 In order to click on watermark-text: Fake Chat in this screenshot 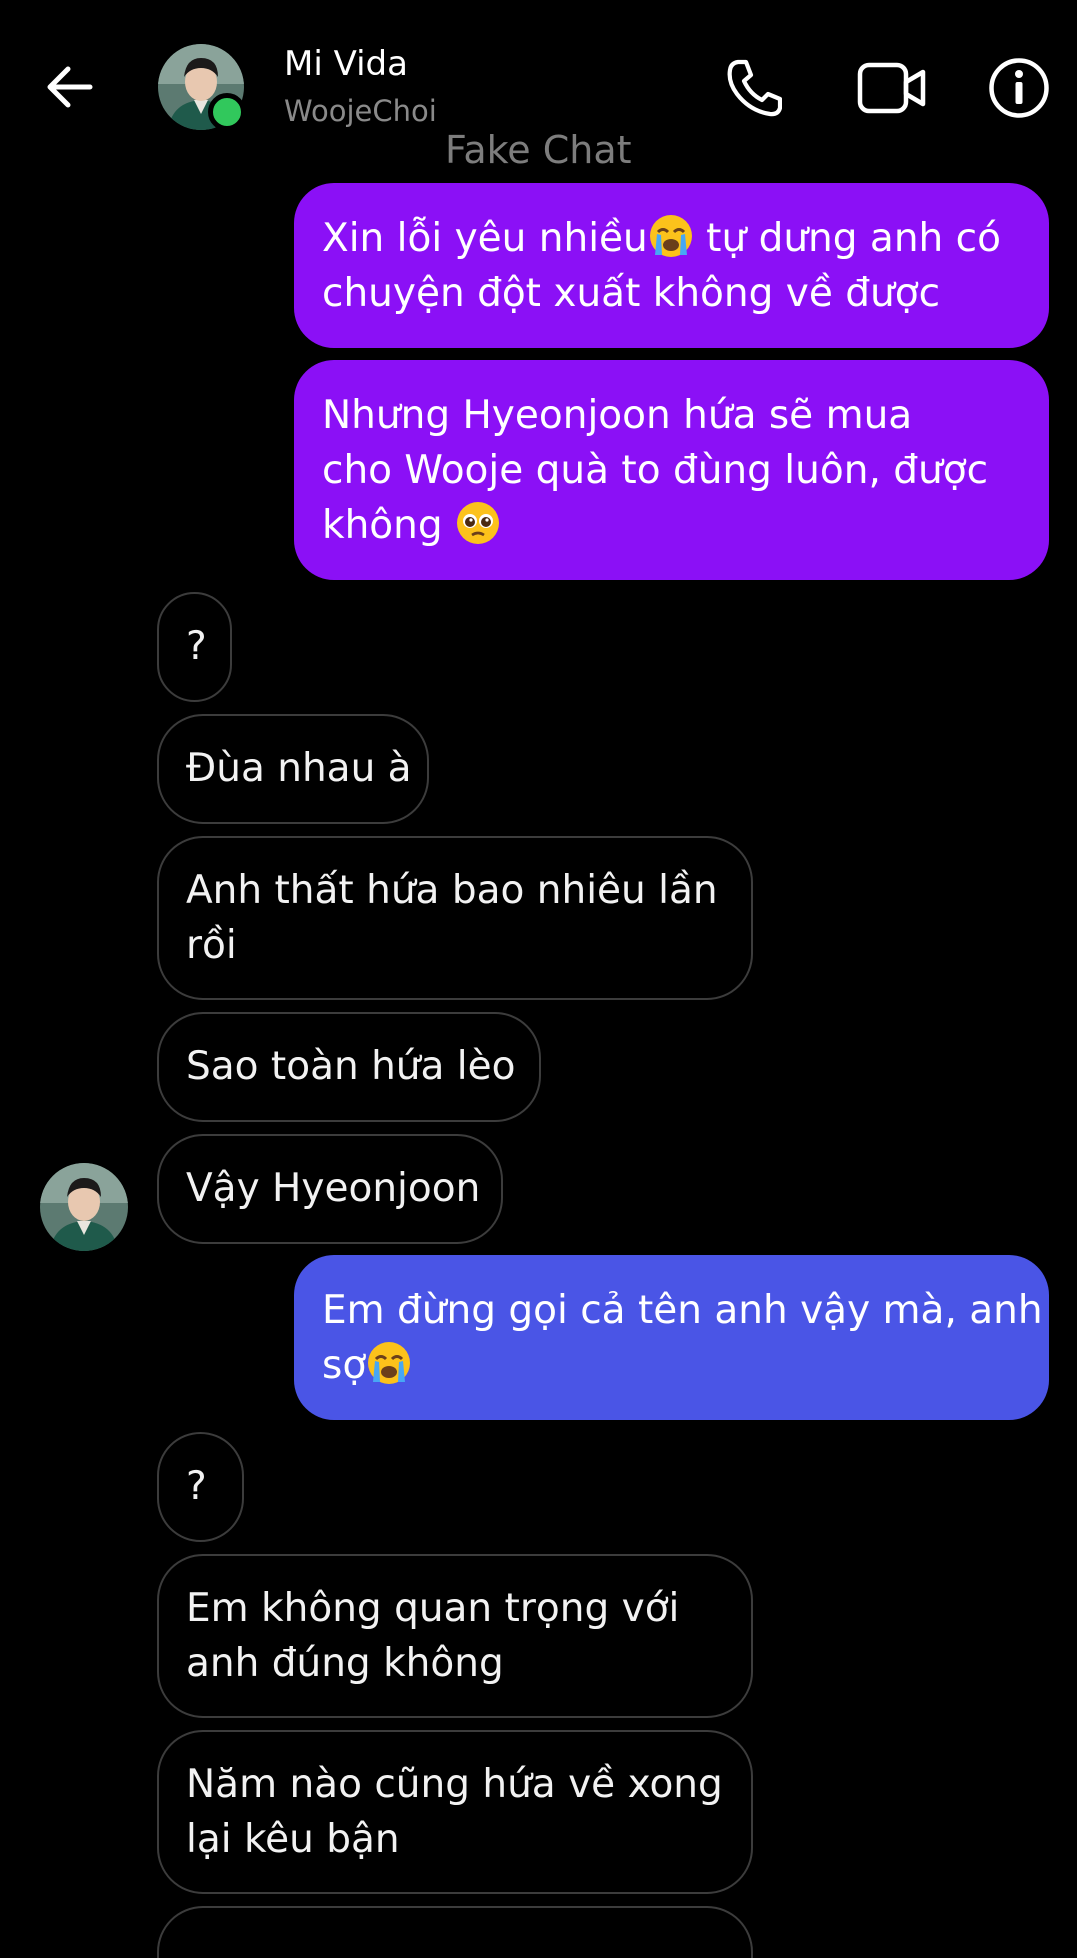, I will do `click(538, 150)`.